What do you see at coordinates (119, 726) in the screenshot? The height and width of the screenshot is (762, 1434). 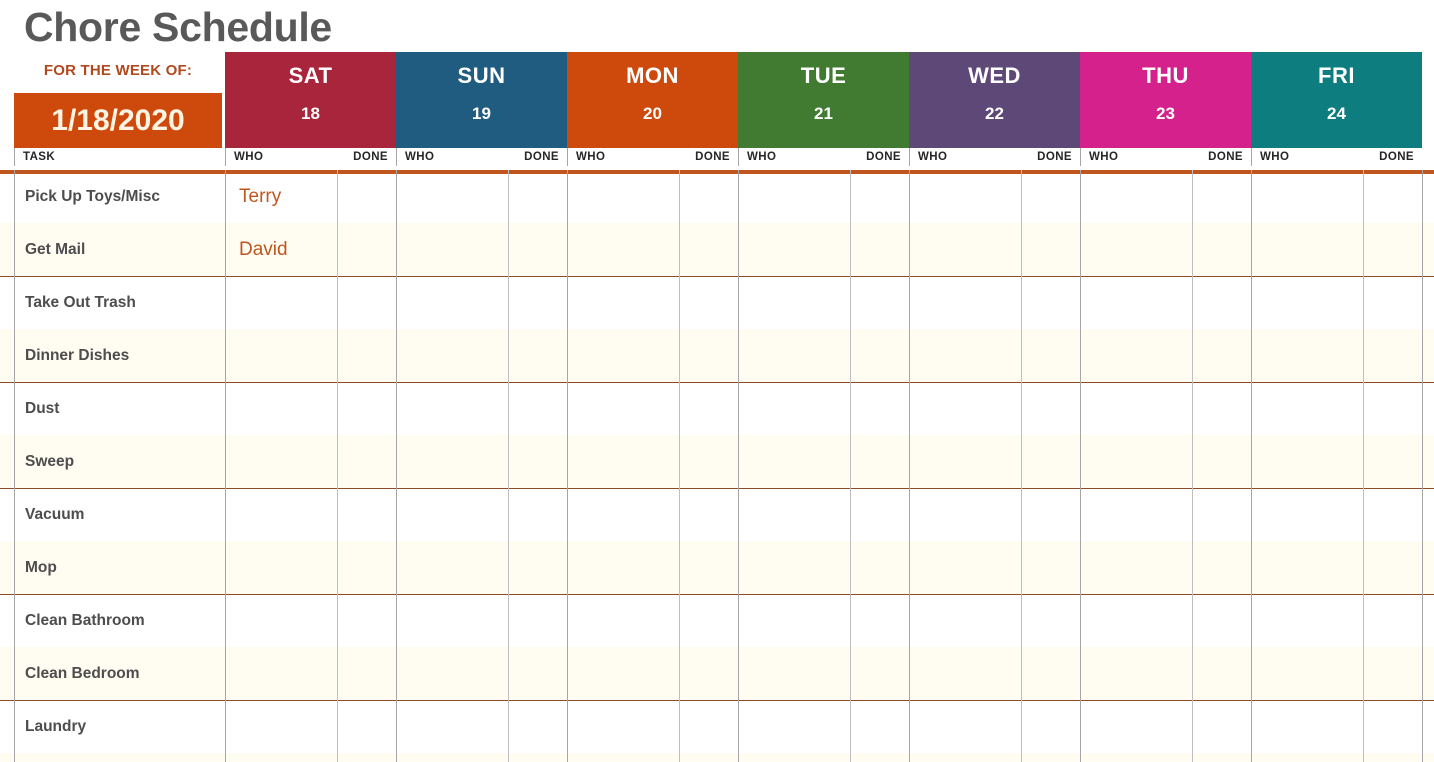 I see `task-name-cell: Laundry` at bounding box center [119, 726].